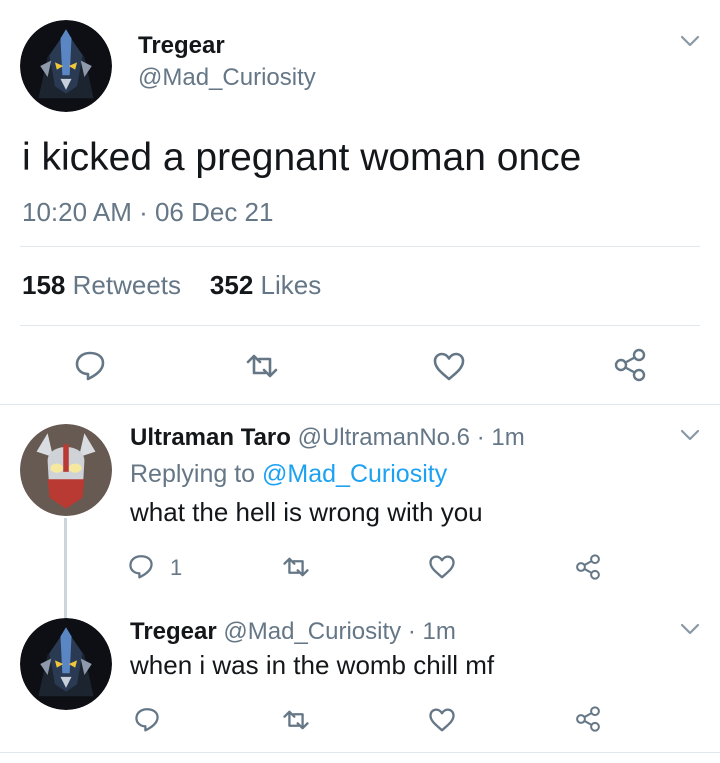  I want to click on reply-header: Ultraman Taro @UltramanNo.6 · 1m, so click(327, 438).